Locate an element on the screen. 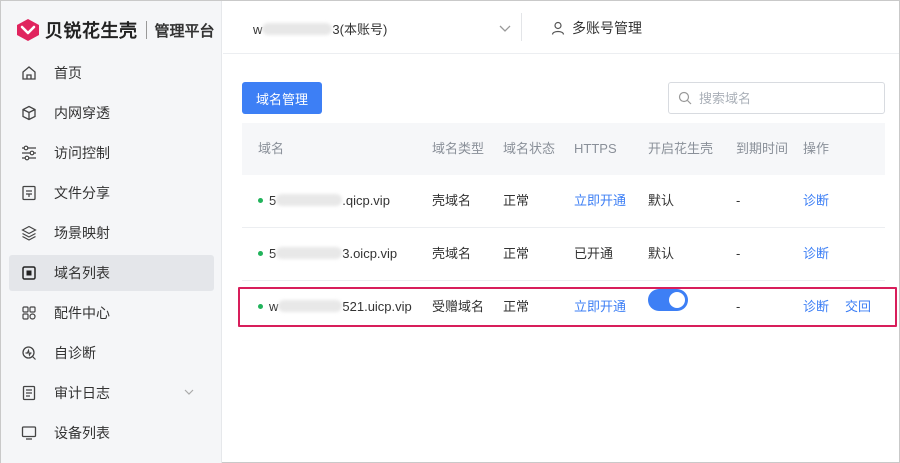 This screenshot has width=900, height=463. domain-cell: 5 .qicp.vip is located at coordinates (324, 201).